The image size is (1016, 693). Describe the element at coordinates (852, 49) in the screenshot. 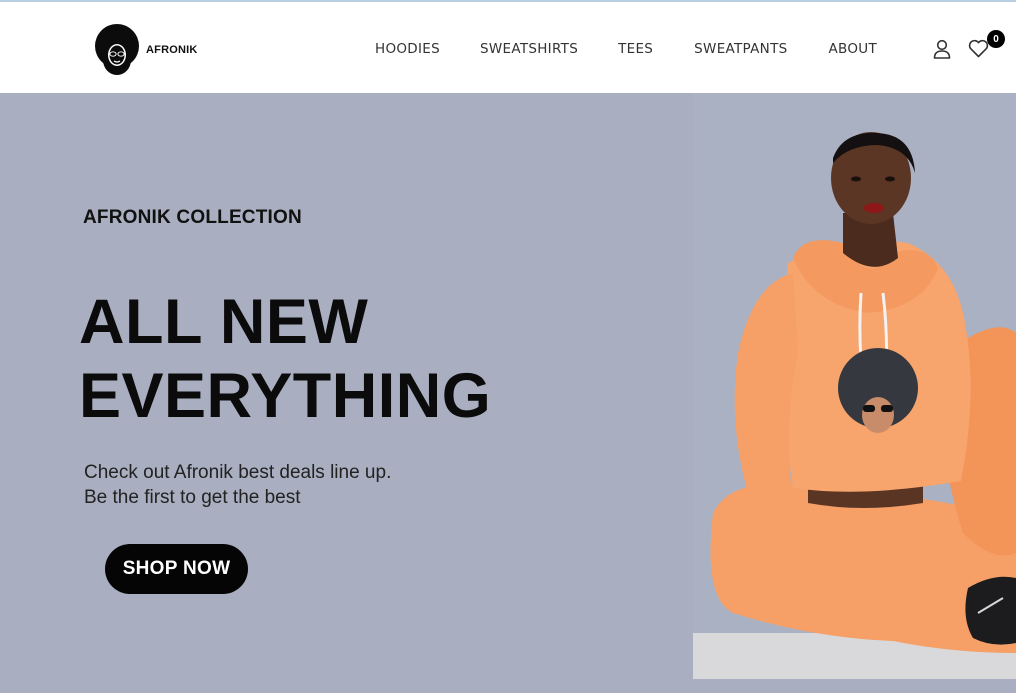

I see `nav-item-about: ABOUT` at that location.